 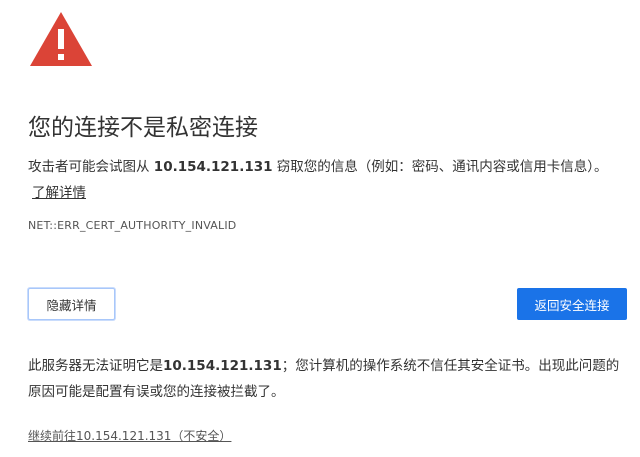 What do you see at coordinates (572, 304) in the screenshot?
I see `back-to-safety-button: 返回安全连接` at bounding box center [572, 304].